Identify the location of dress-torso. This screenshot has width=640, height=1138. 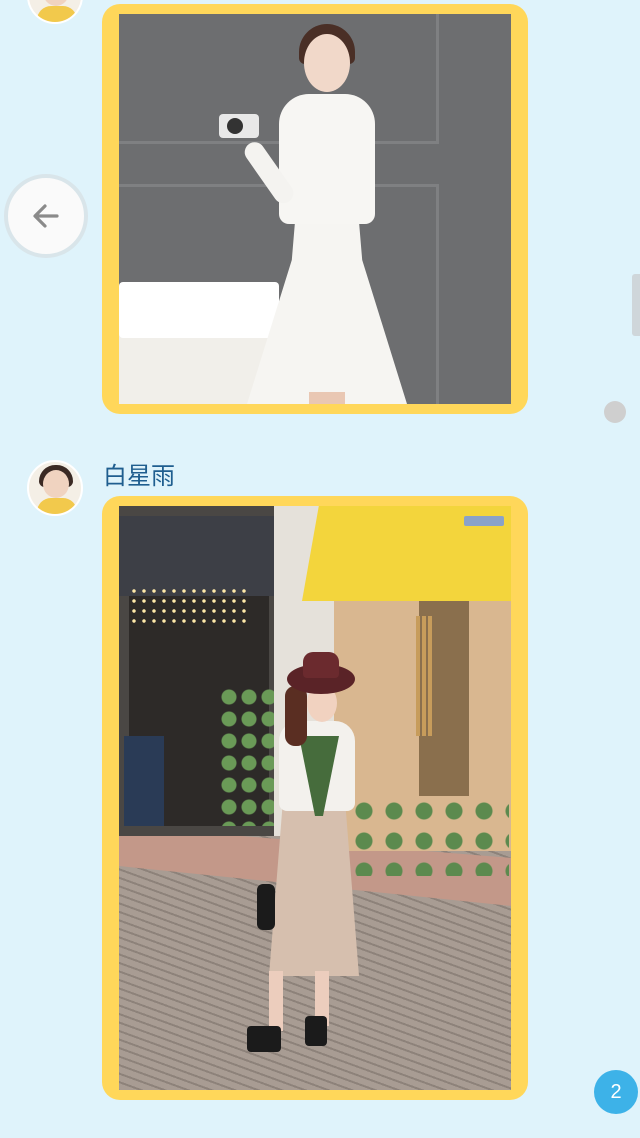
(327, 159).